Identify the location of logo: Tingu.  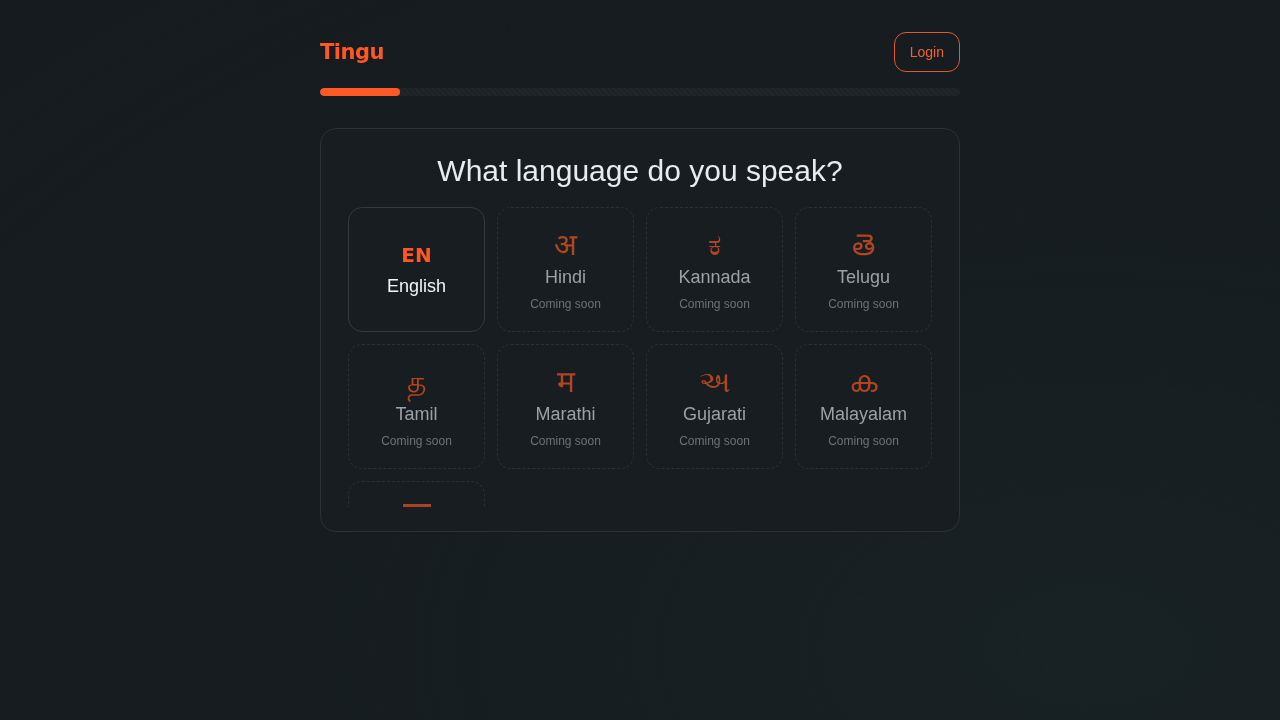
(352, 52).